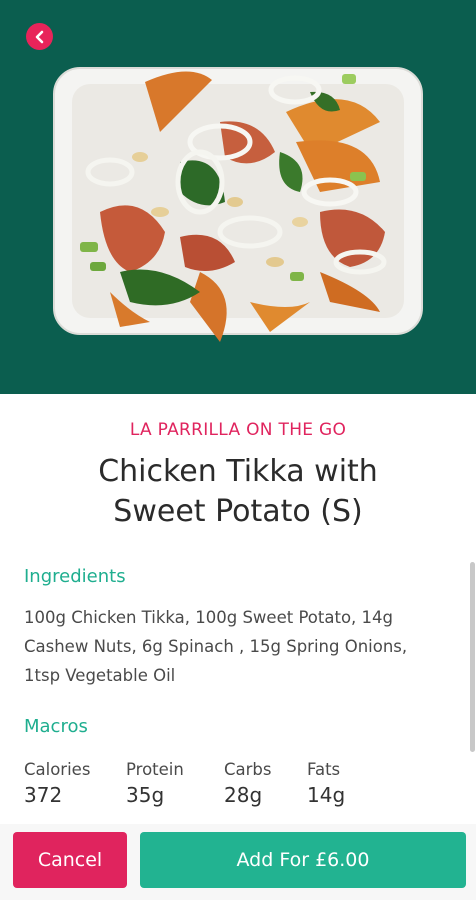 The height and width of the screenshot is (900, 476). Describe the element at coordinates (100, 675) in the screenshot. I see `ingredients-line: 1tsp Vegetable Oil` at that location.